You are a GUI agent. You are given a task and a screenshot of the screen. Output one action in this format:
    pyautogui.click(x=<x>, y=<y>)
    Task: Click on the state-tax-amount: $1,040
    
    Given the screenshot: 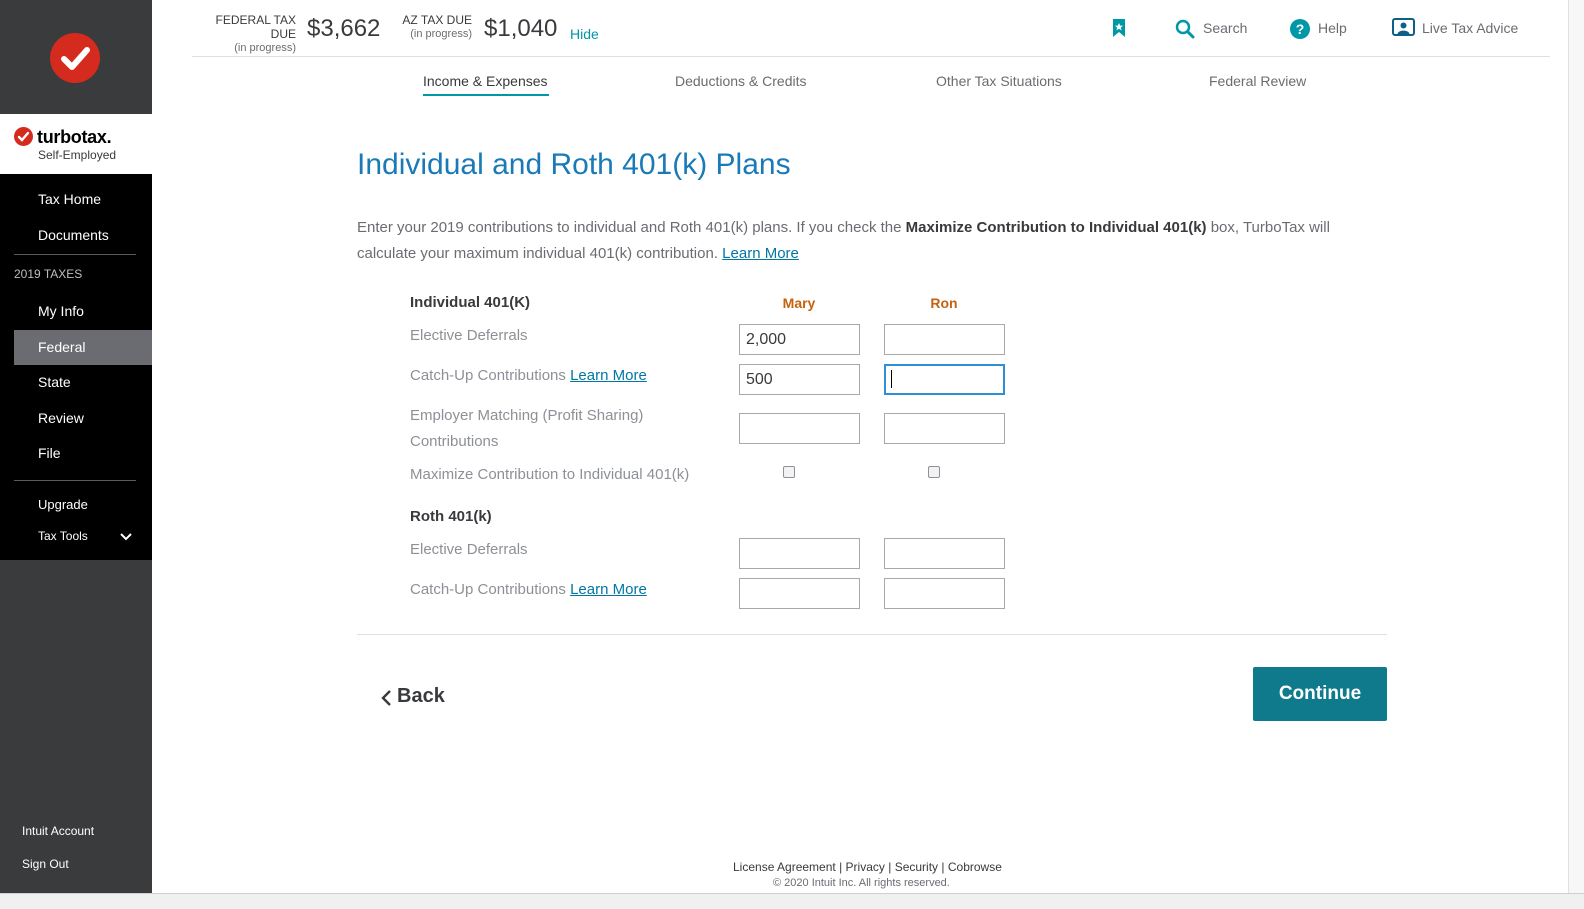 What is the action you would take?
    pyautogui.click(x=521, y=28)
    